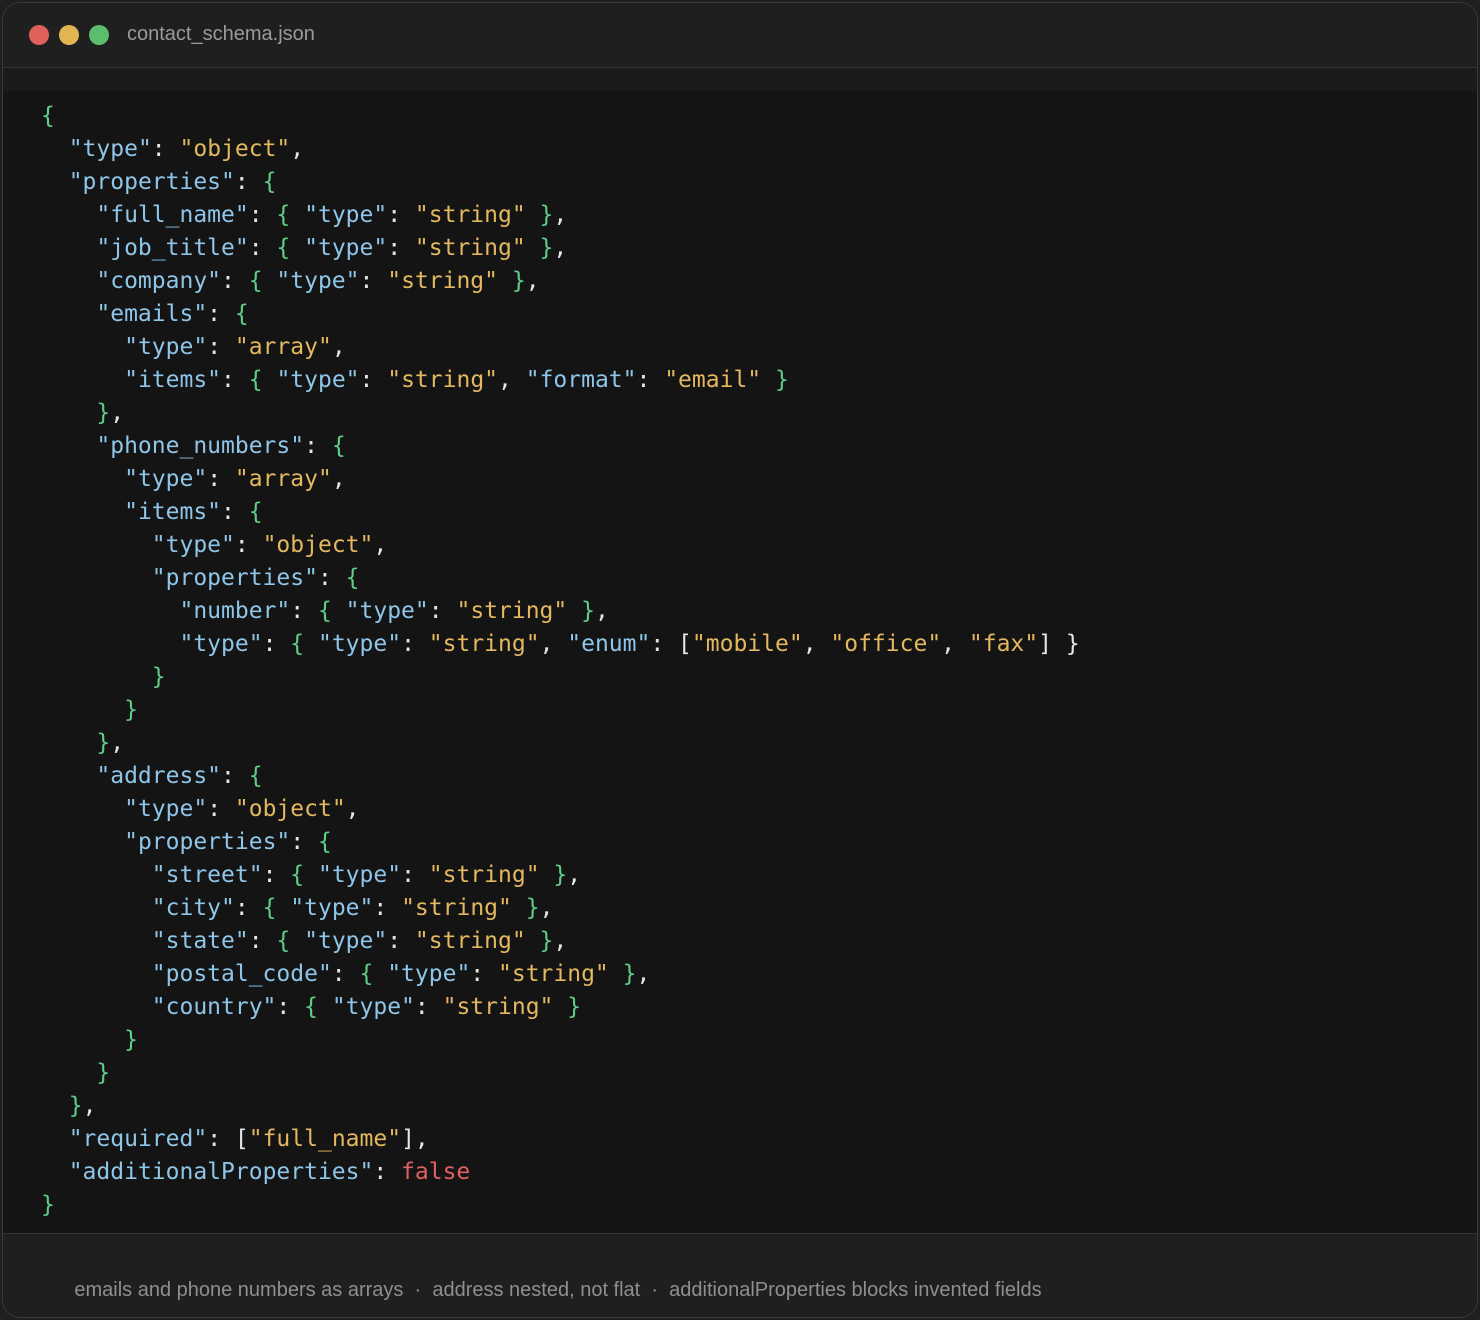  What do you see at coordinates (560, 908) in the screenshot?
I see `code-line: "city": { "type": "string" },` at bounding box center [560, 908].